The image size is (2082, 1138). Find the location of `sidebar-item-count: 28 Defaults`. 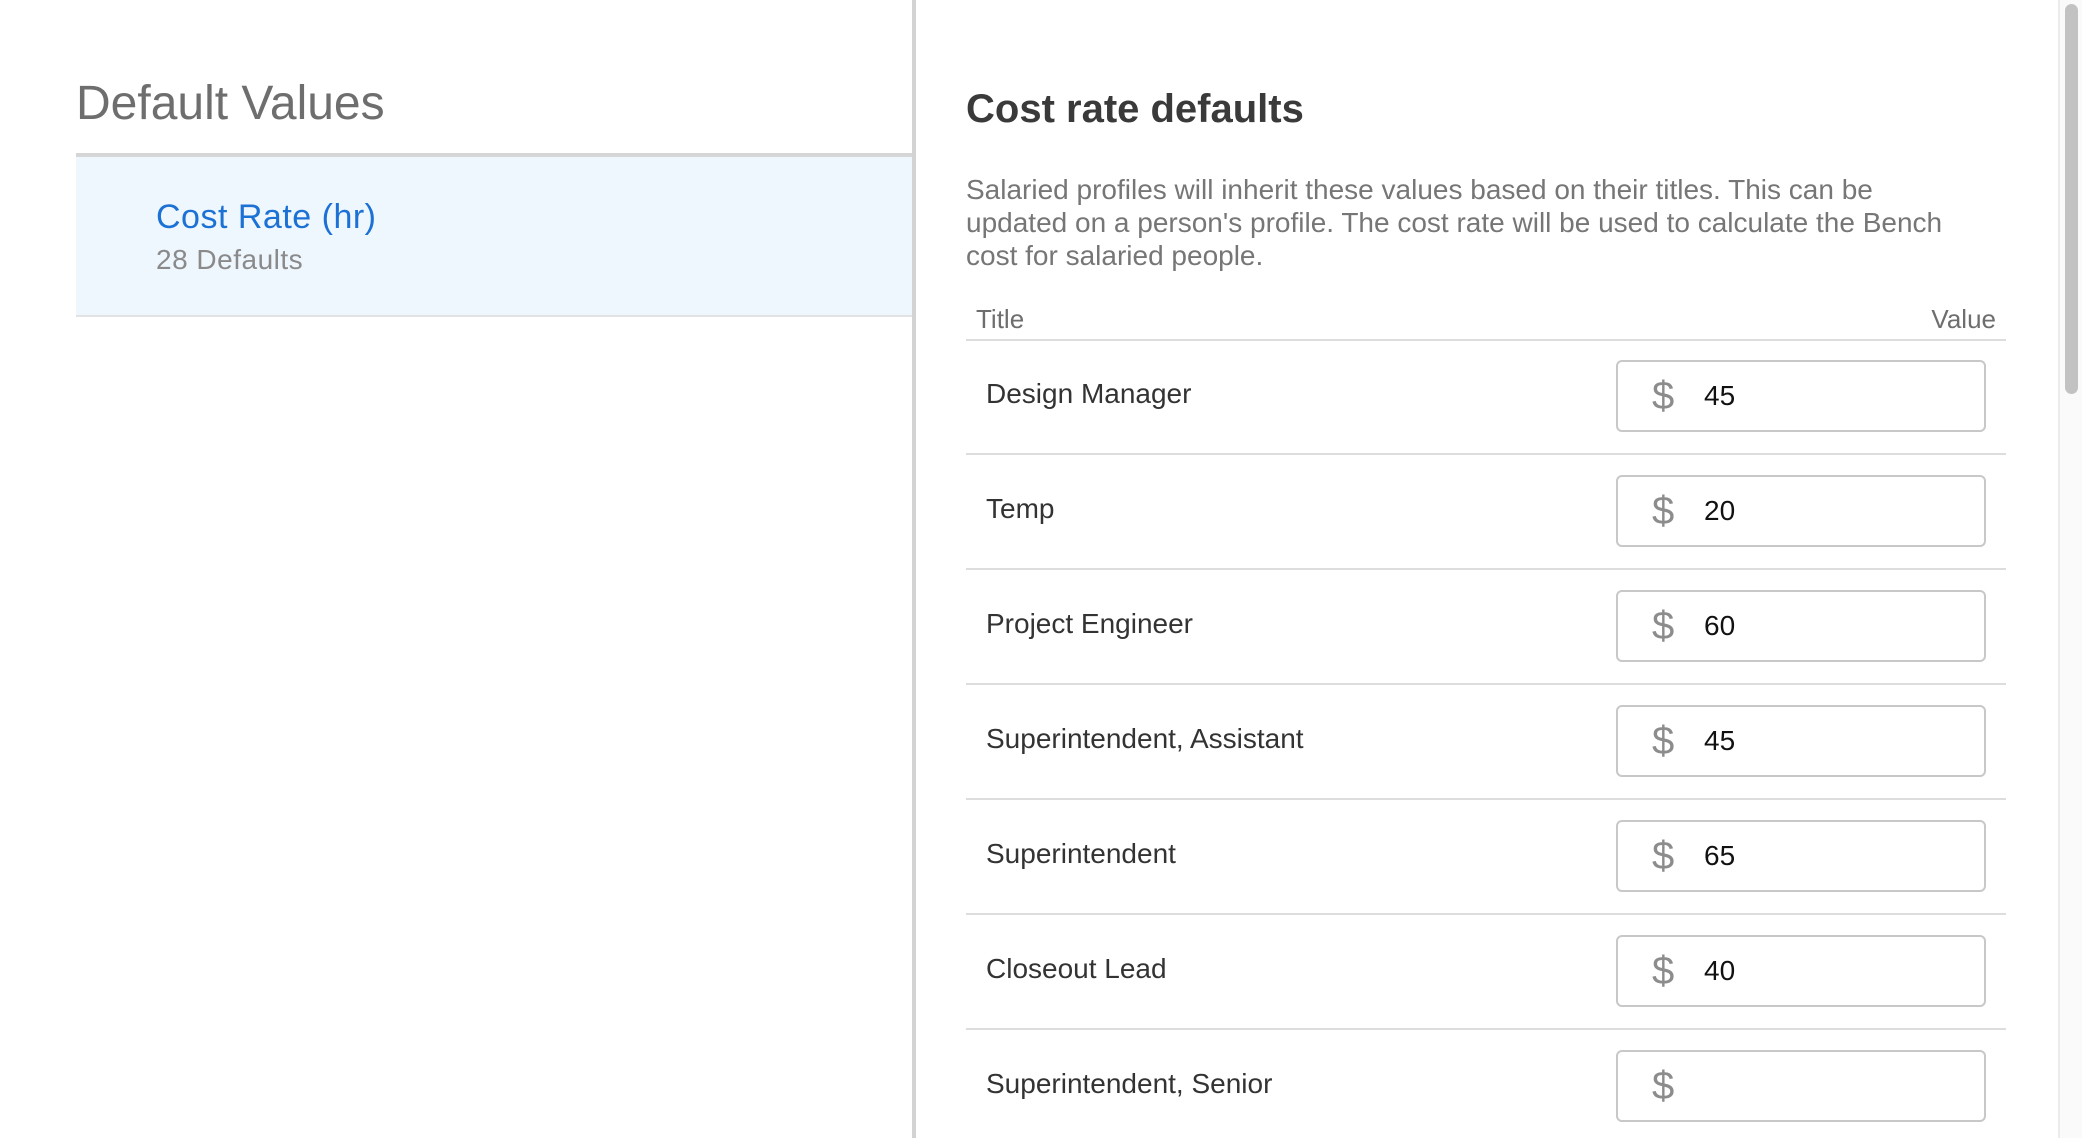

sidebar-item-count: 28 Defaults is located at coordinates (230, 259).